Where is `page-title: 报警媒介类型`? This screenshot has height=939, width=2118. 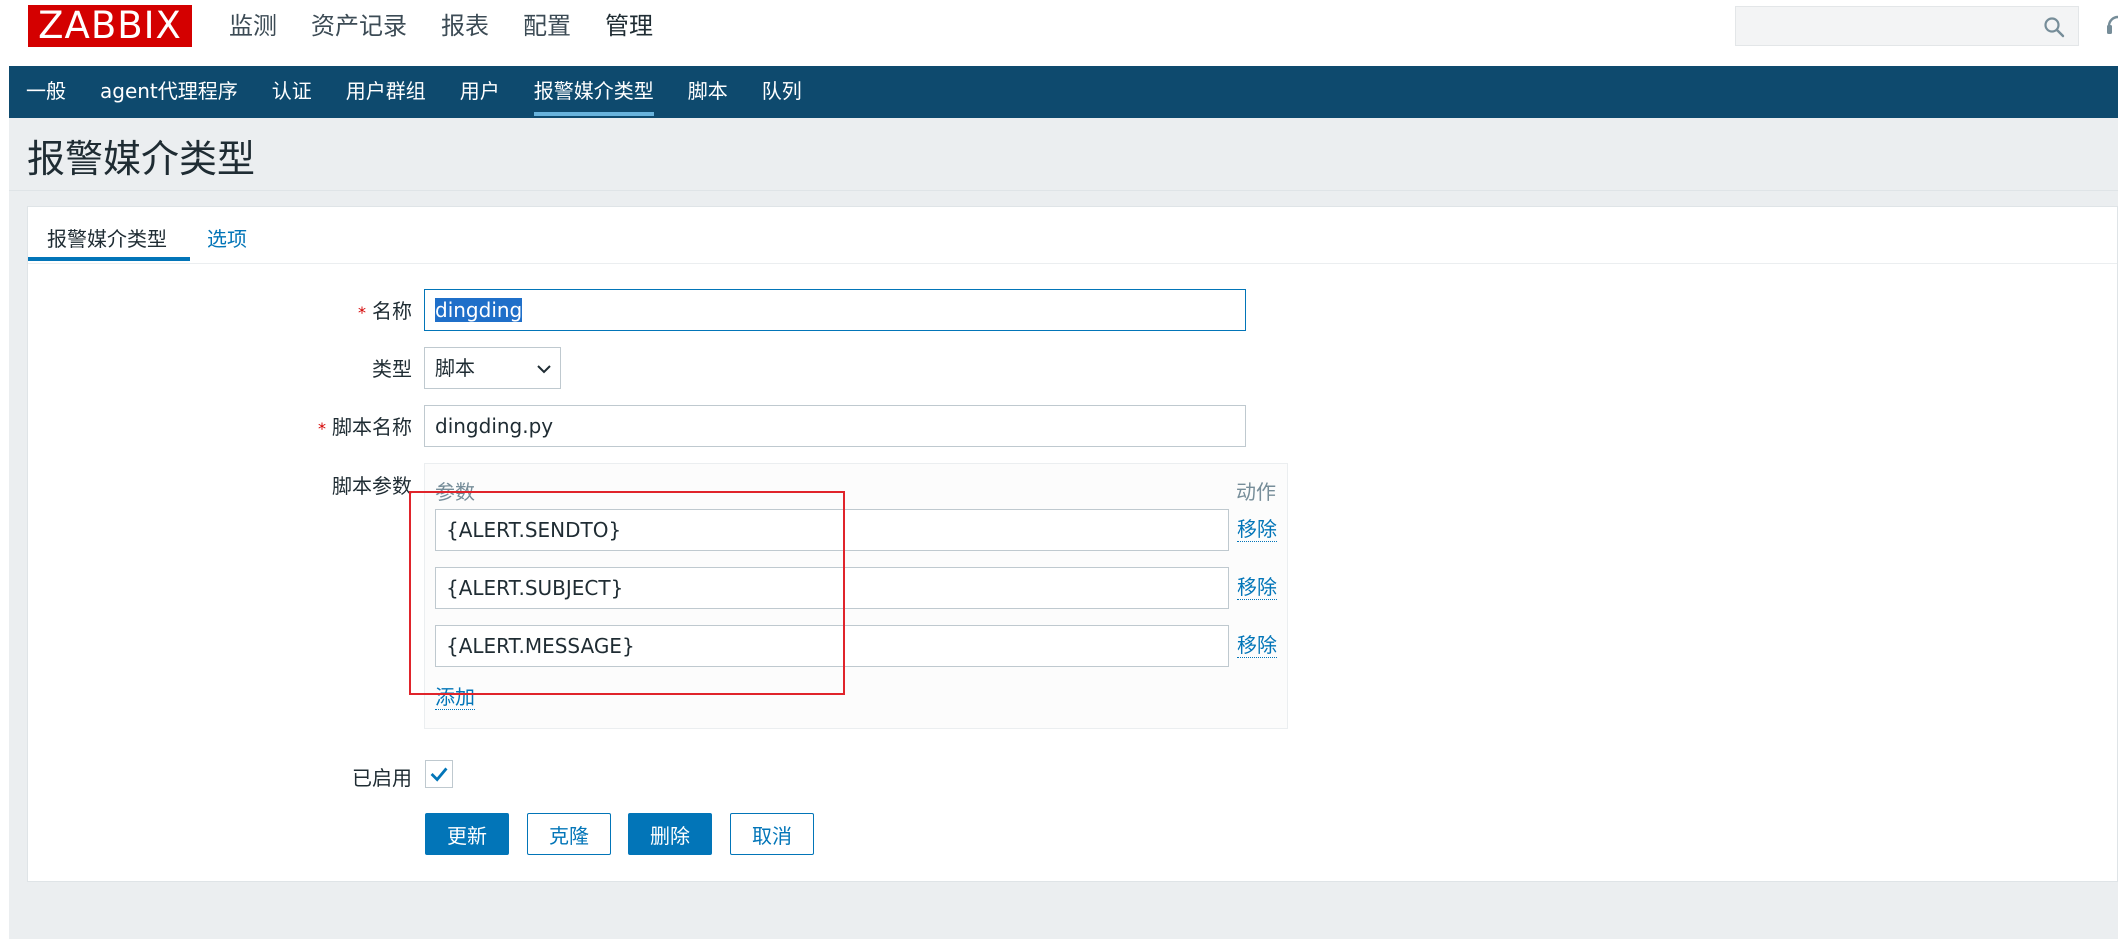 page-title: 报警媒介类型 is located at coordinates (141, 159).